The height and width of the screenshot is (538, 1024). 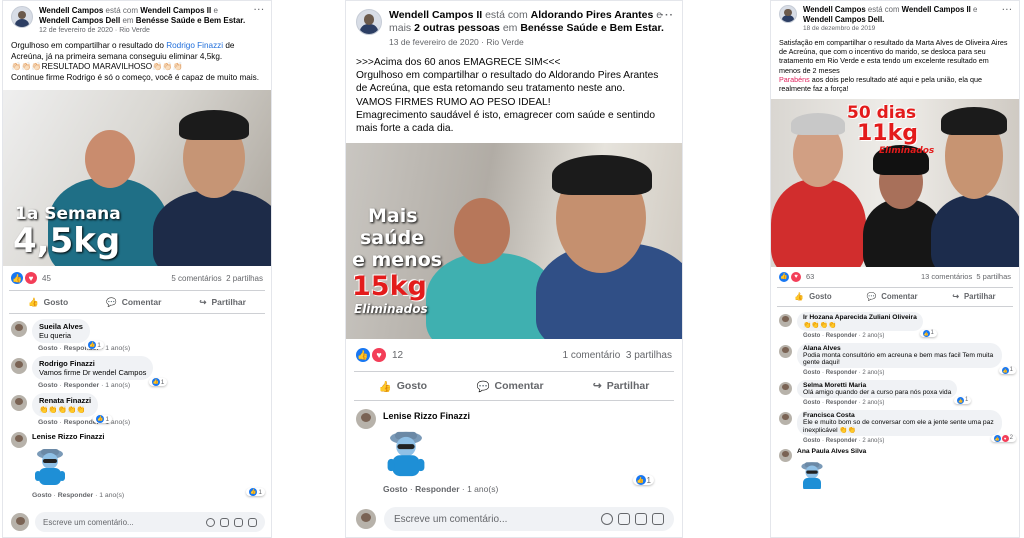 I want to click on tagged-others-link: 2 outras pessoas, so click(x=457, y=28).